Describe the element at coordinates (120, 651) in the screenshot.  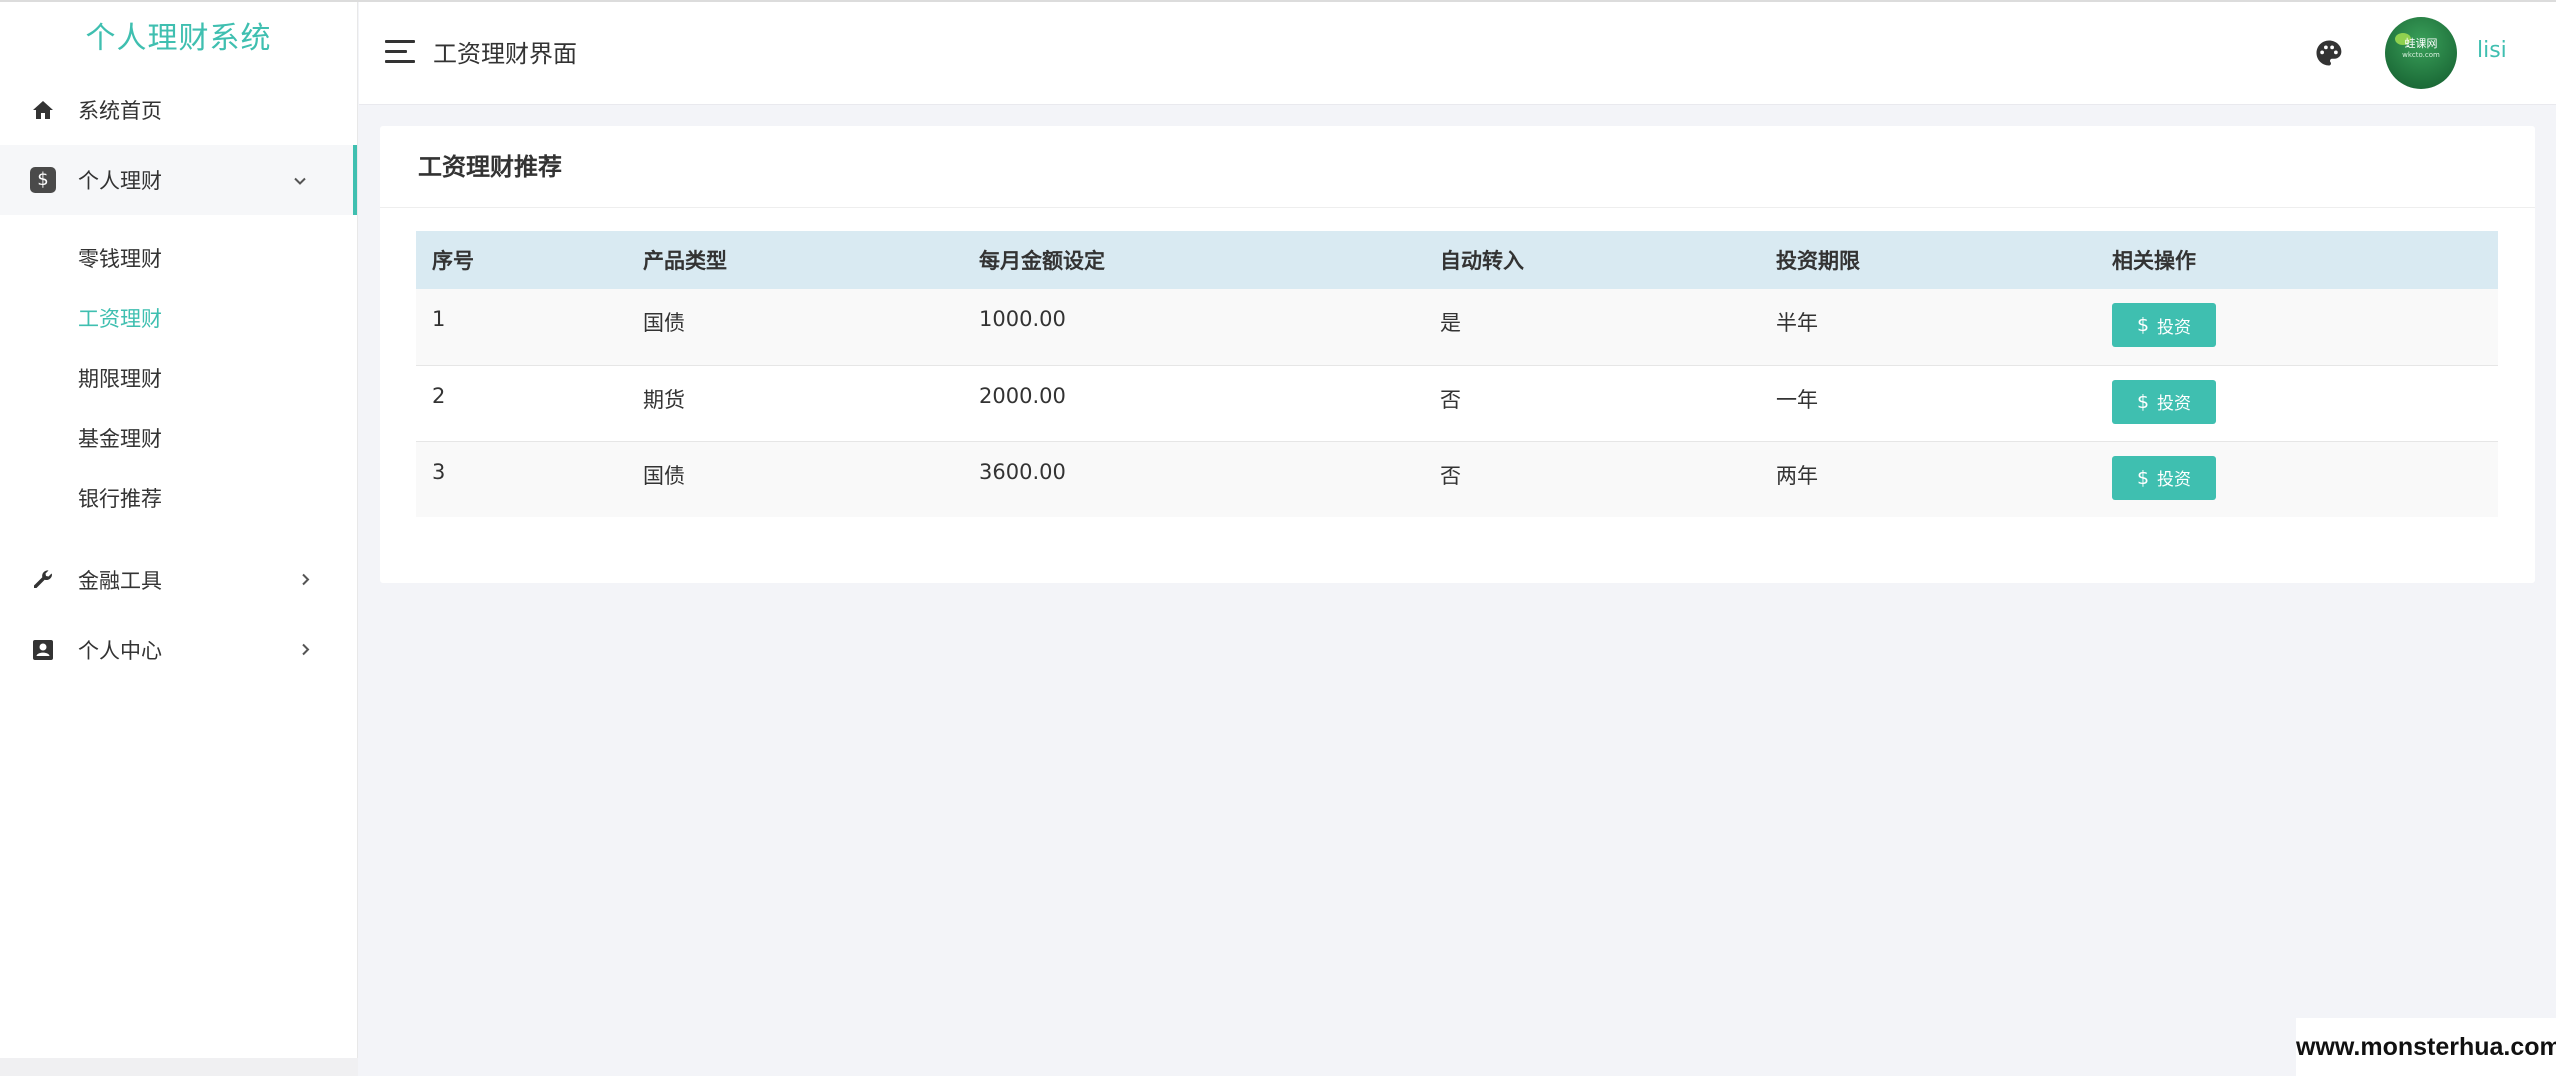
I see `sidebar-item-label: 个人中心` at that location.